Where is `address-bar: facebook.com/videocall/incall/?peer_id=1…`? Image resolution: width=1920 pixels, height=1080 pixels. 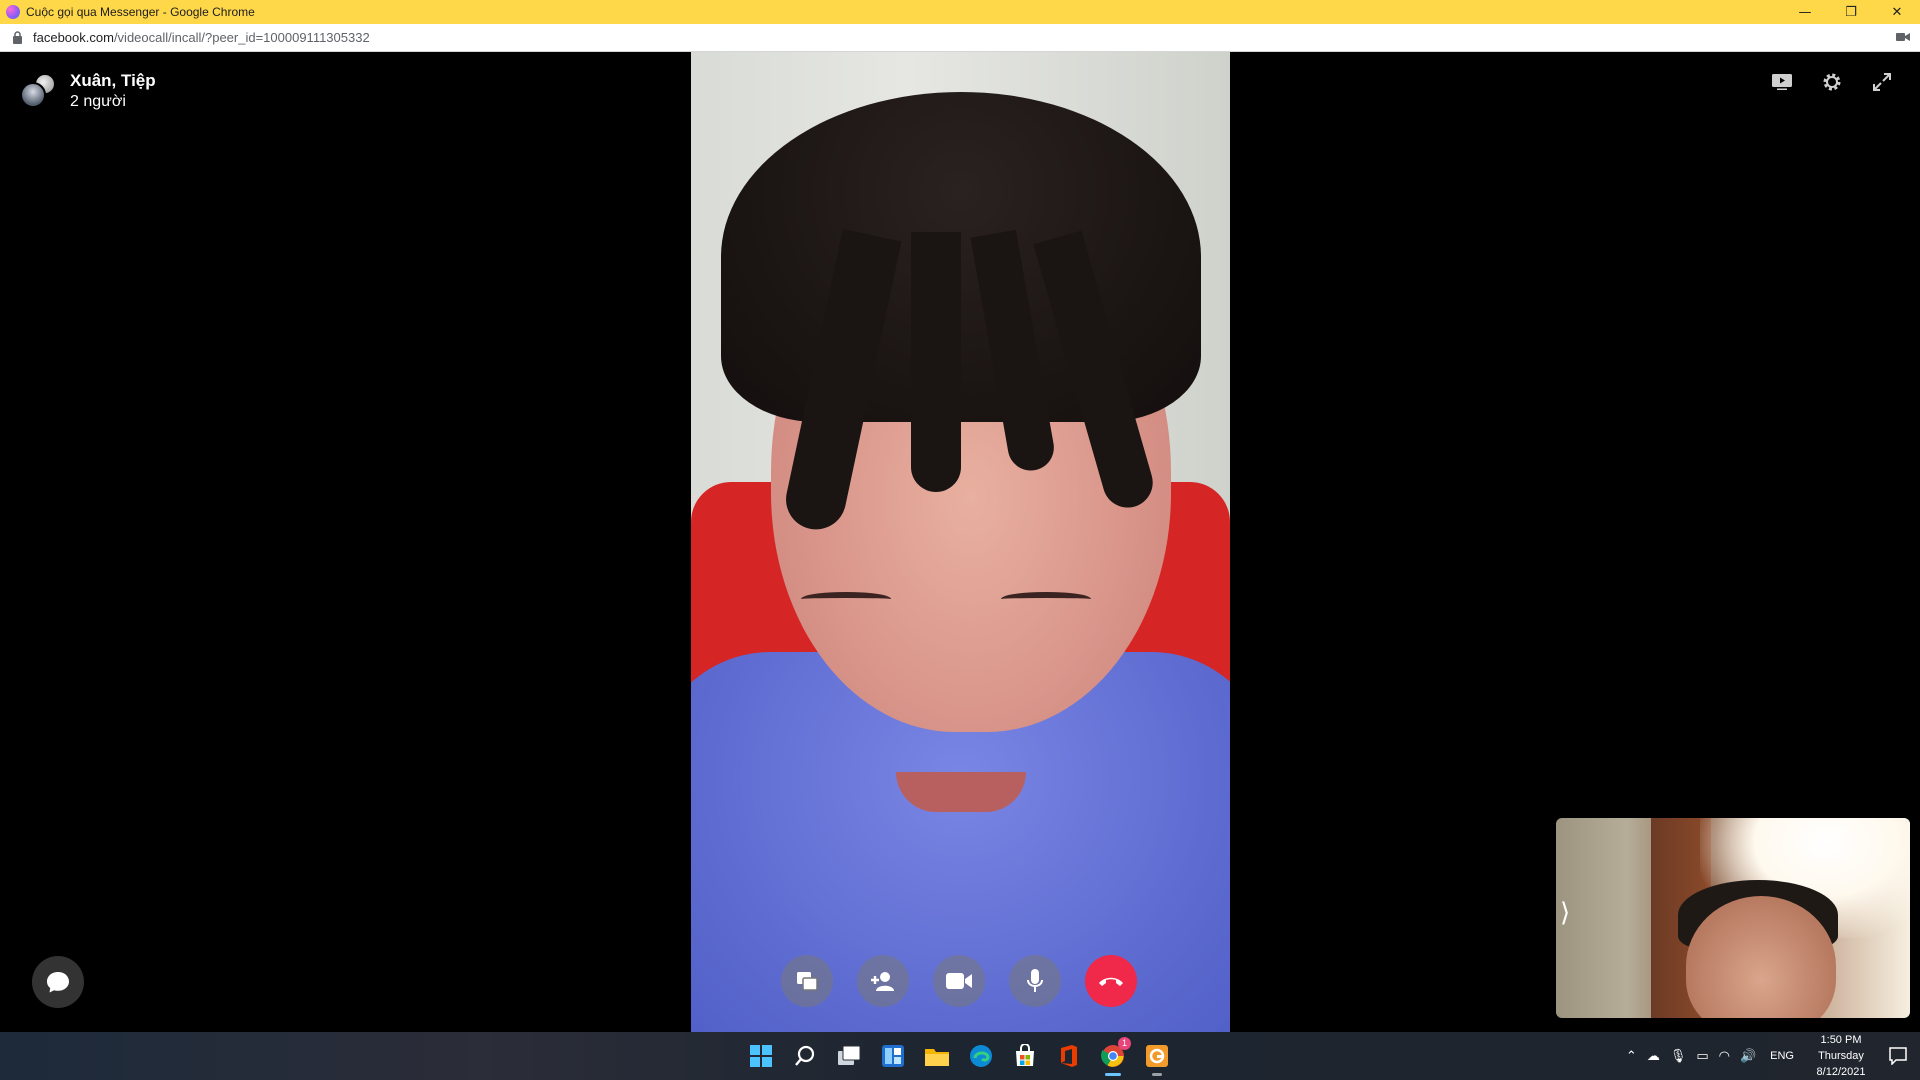
address-bar: facebook.com/videocall/incall/?peer_id=1… is located at coordinates (960, 38).